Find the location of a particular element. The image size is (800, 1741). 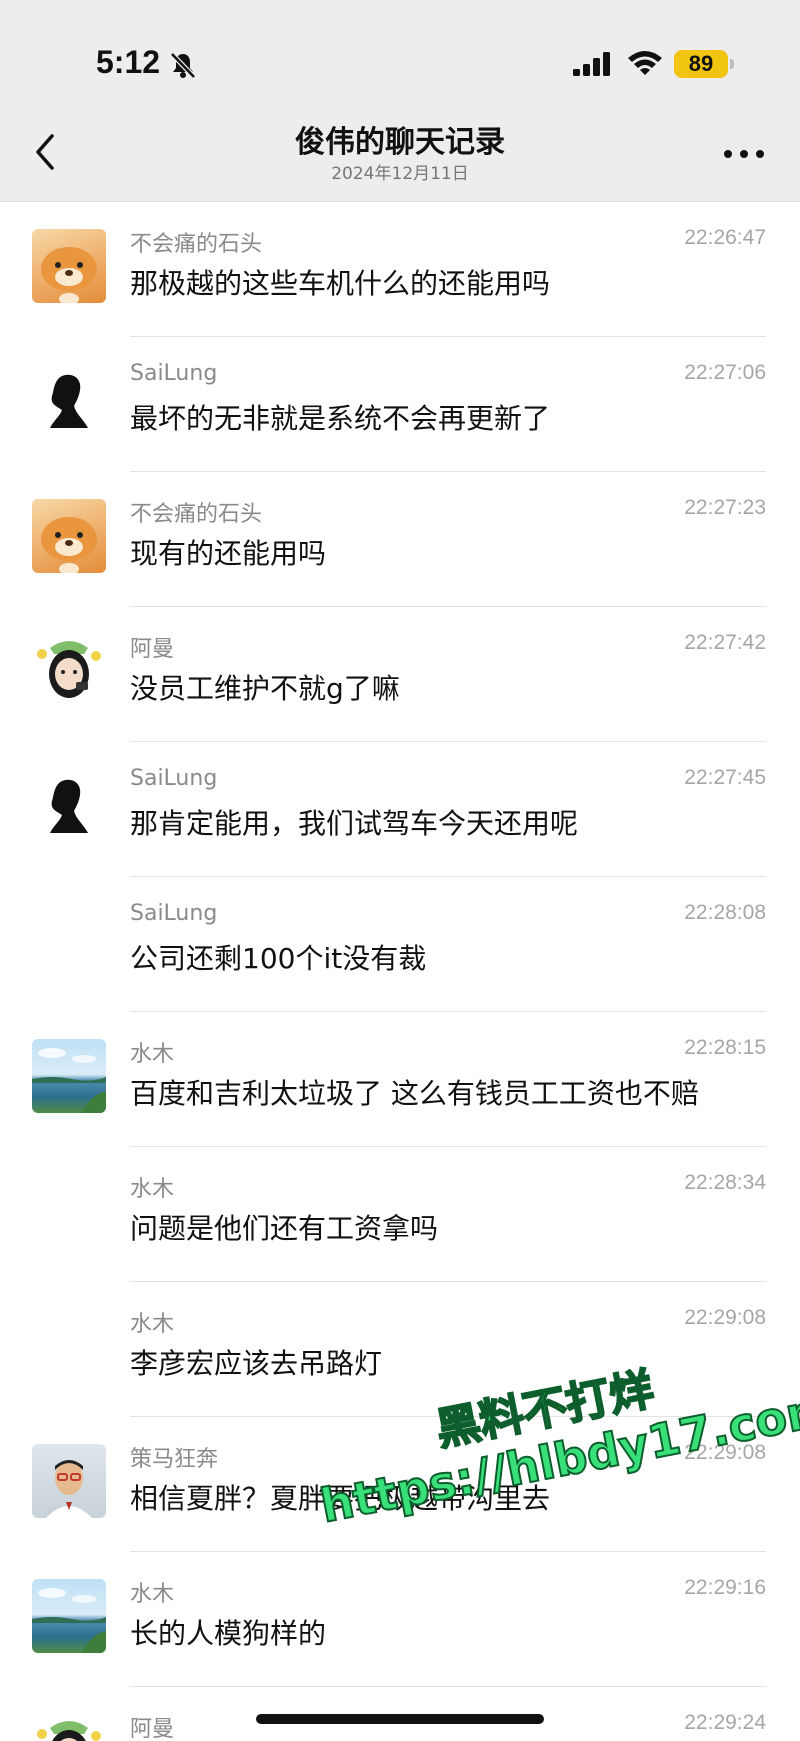

message-text: 那极越的这些车机什么的还能用吗 is located at coordinates (340, 282).